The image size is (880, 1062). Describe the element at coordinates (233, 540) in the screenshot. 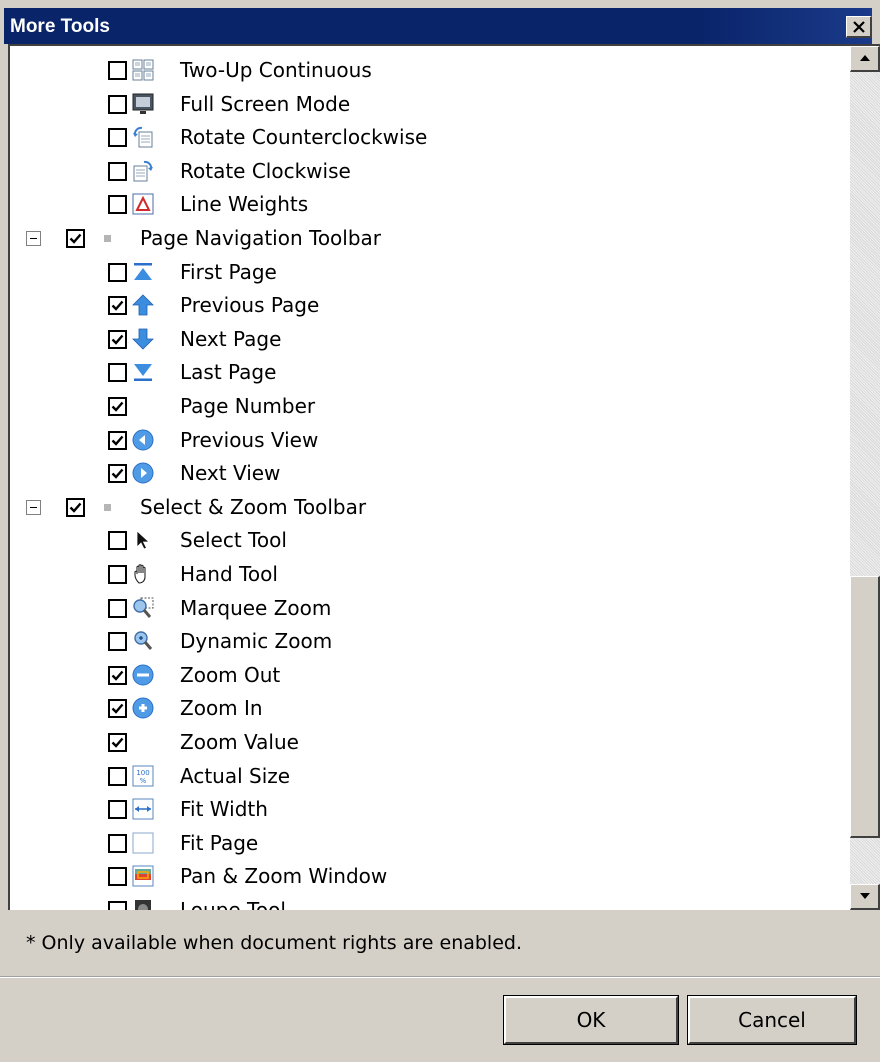

I see `item-label: Select Tool` at that location.